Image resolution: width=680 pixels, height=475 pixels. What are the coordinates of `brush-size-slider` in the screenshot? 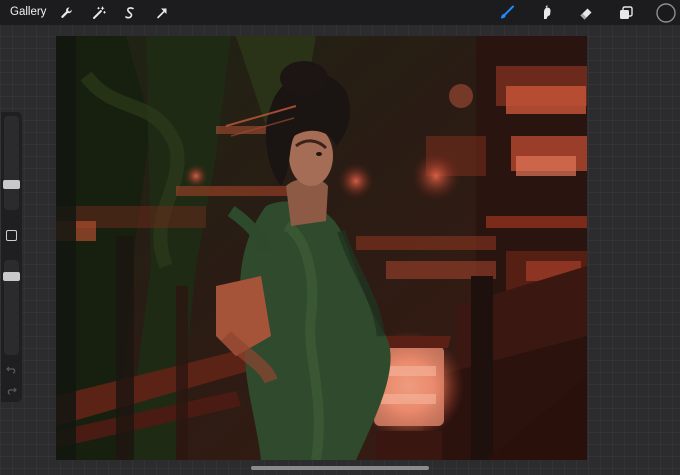 It's located at (11, 163).